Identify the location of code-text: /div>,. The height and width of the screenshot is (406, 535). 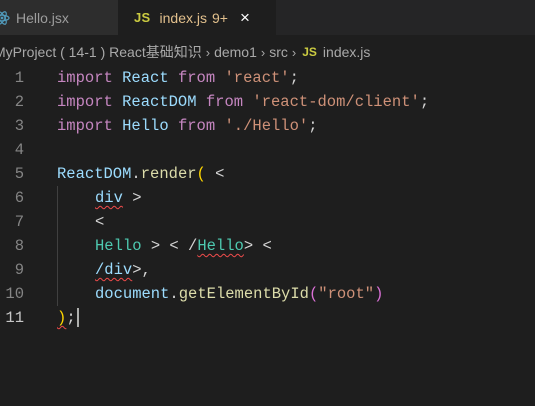
(123, 270).